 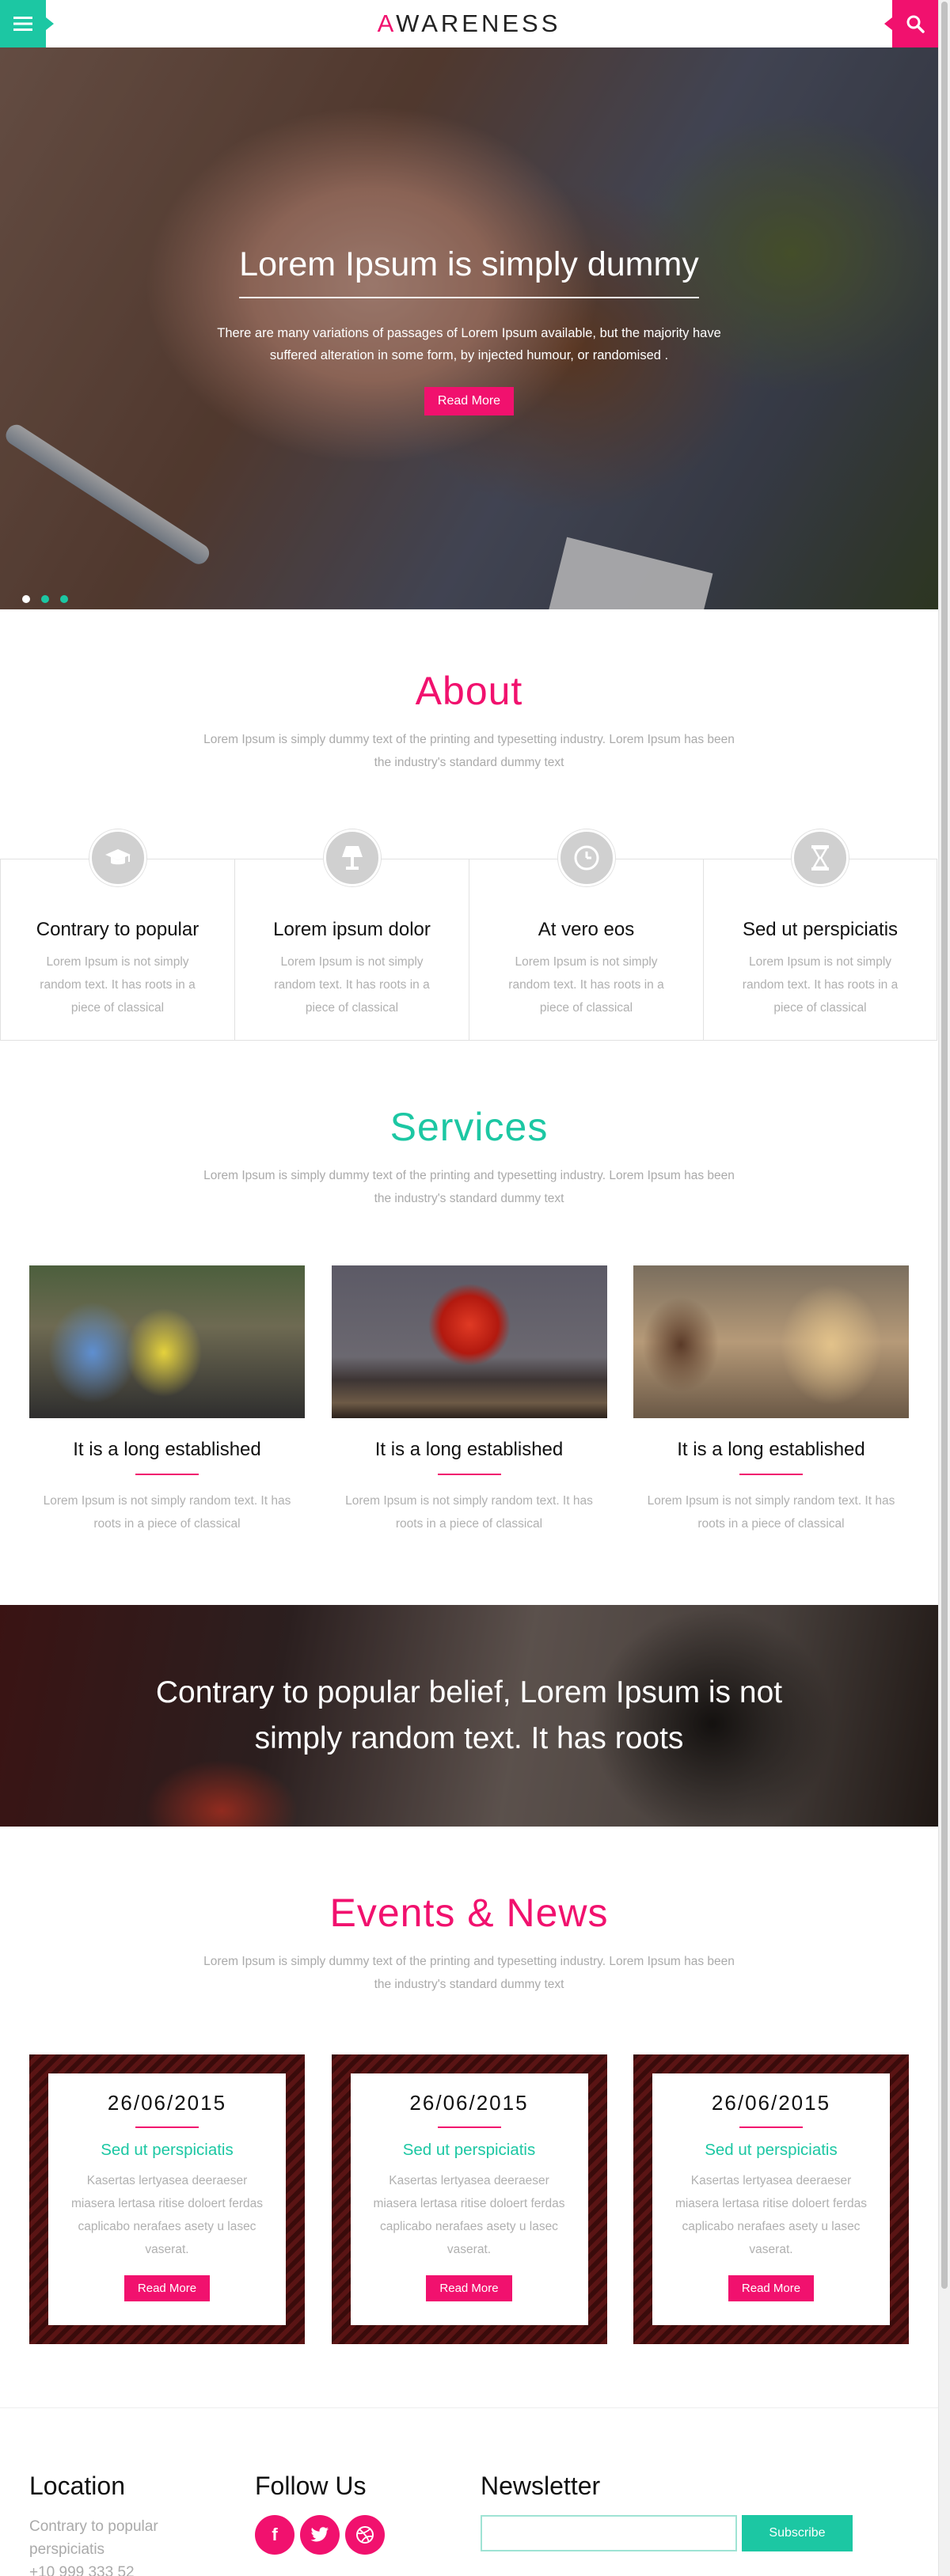 I want to click on events-title: Events & News, so click(x=469, y=1913).